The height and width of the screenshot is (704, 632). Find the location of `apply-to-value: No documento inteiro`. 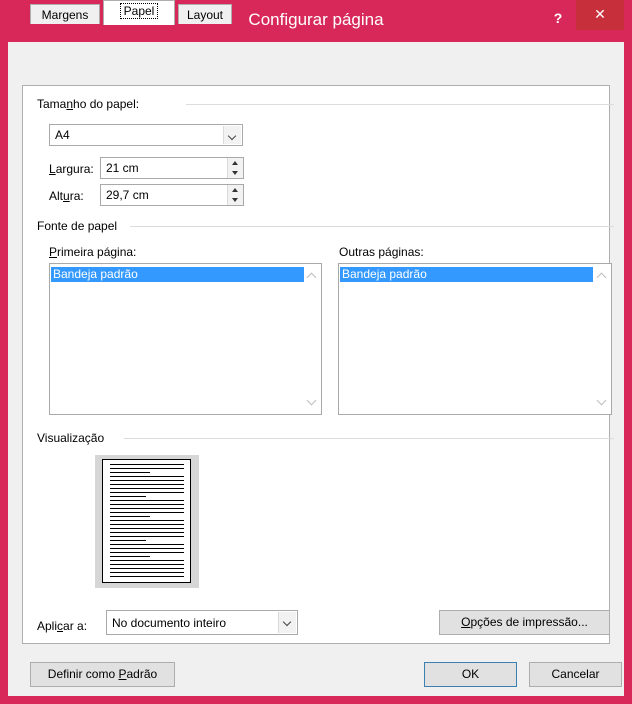

apply-to-value: No documento inteiro is located at coordinates (169, 622).